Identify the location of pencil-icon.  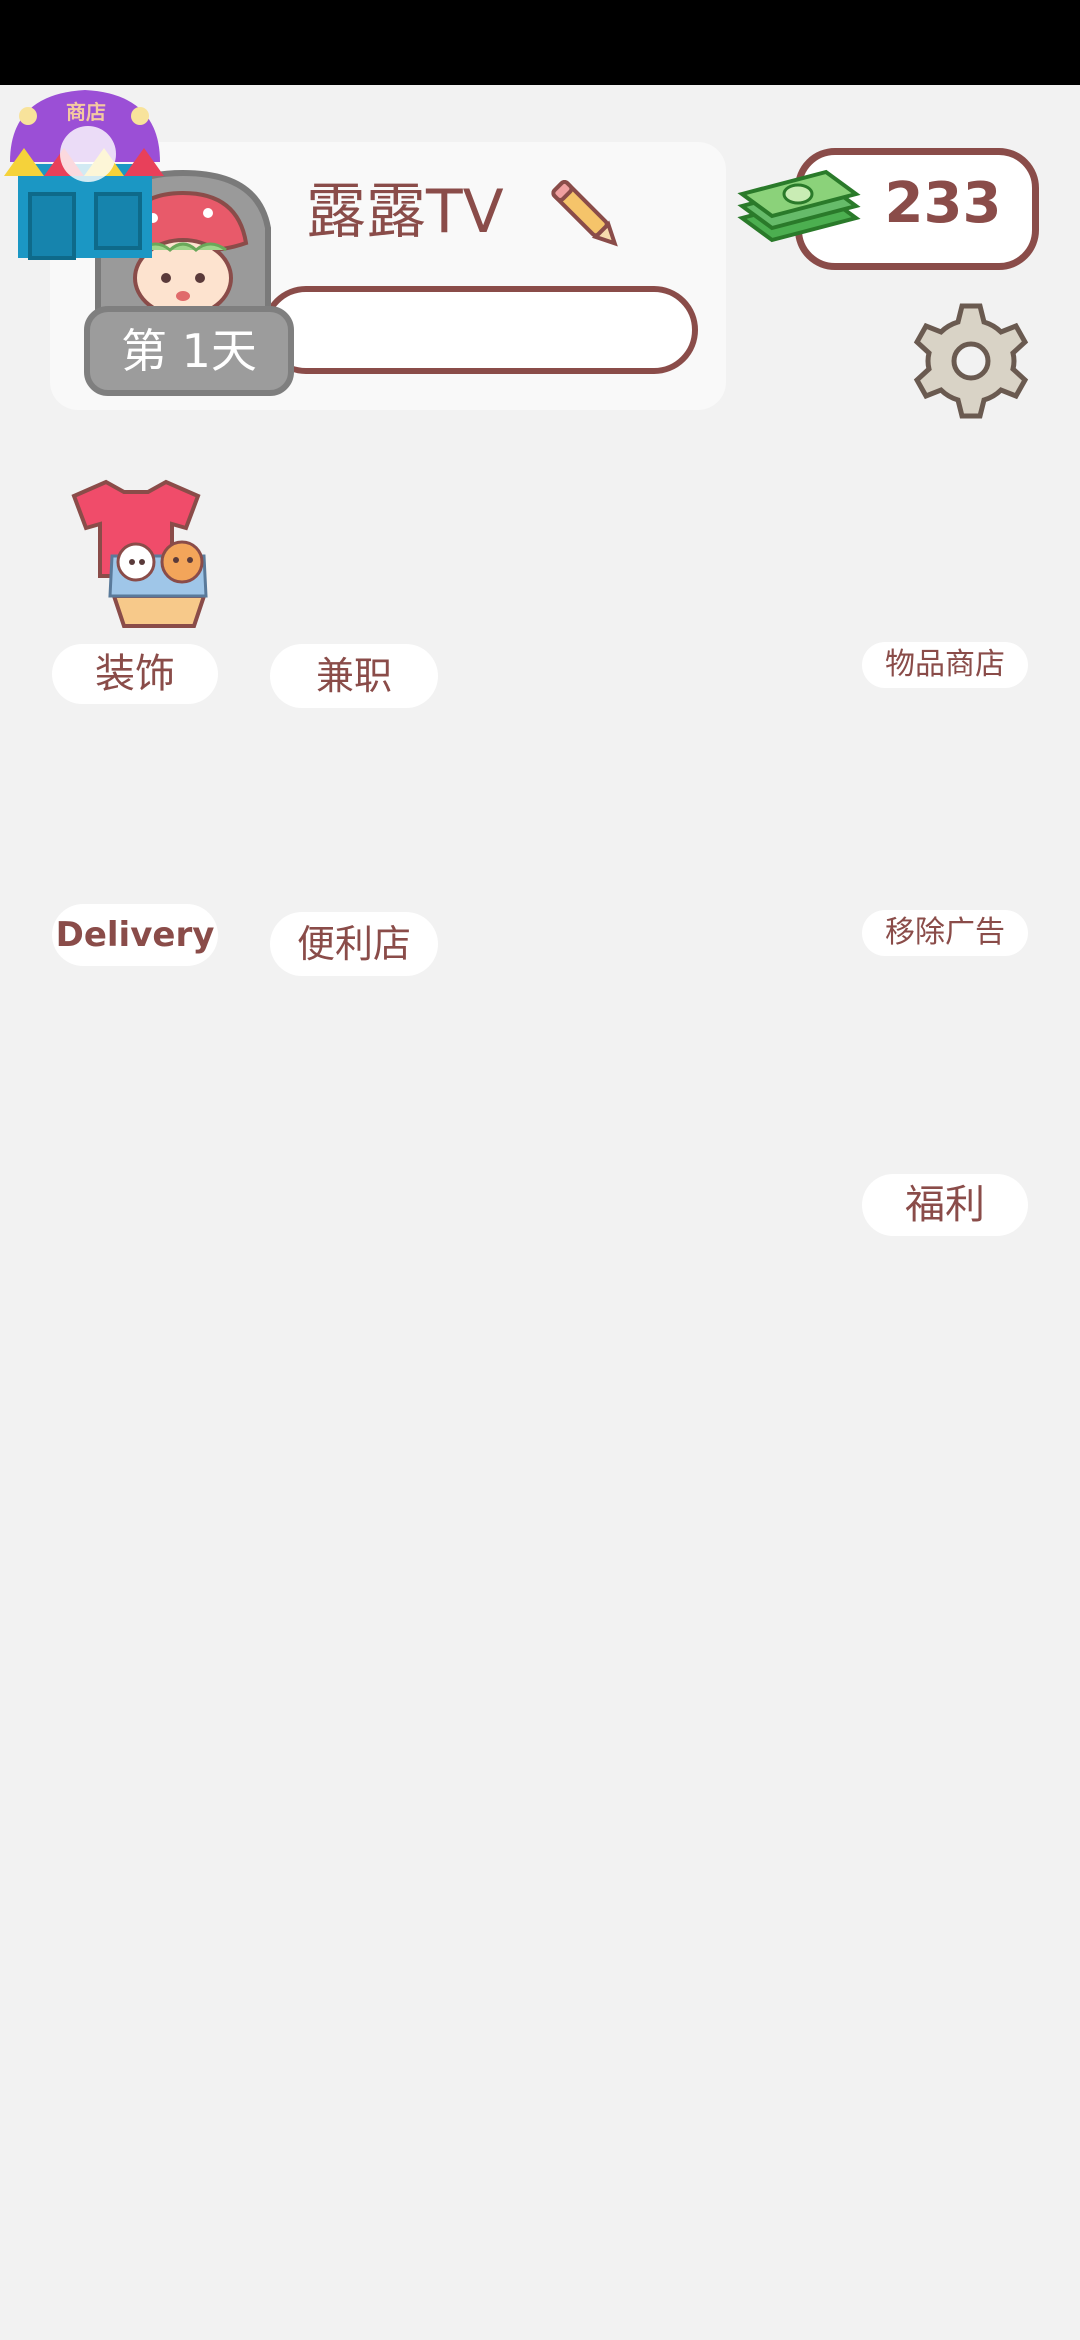
(585, 215).